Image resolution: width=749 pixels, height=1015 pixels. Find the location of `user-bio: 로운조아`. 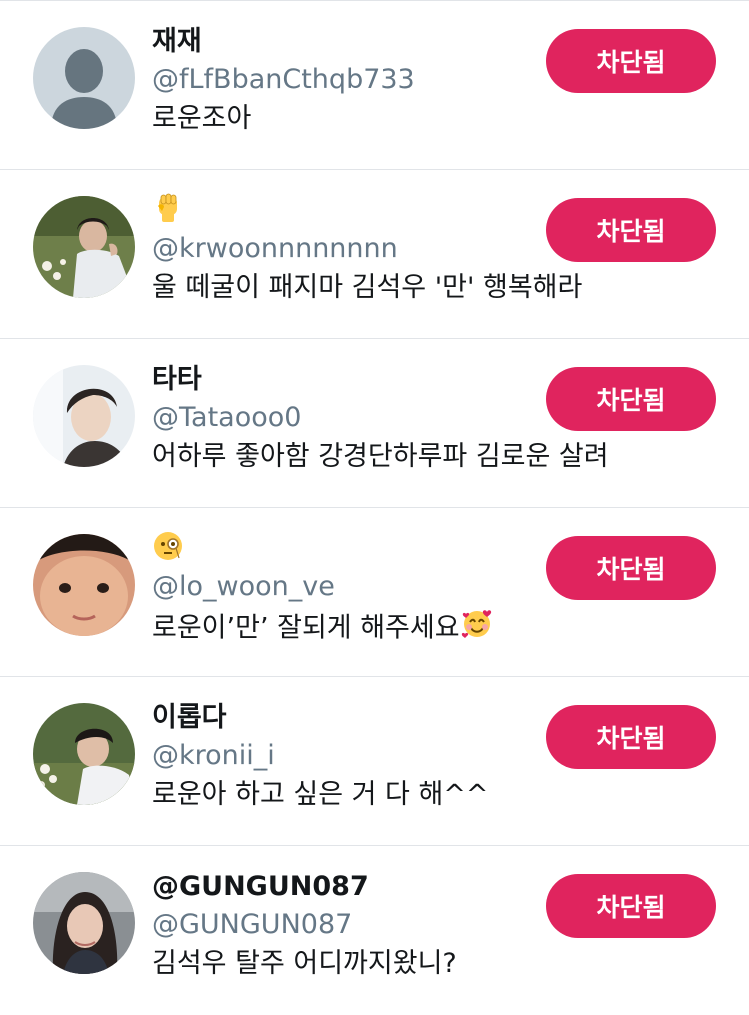

user-bio: 로운조아 is located at coordinates (202, 118).